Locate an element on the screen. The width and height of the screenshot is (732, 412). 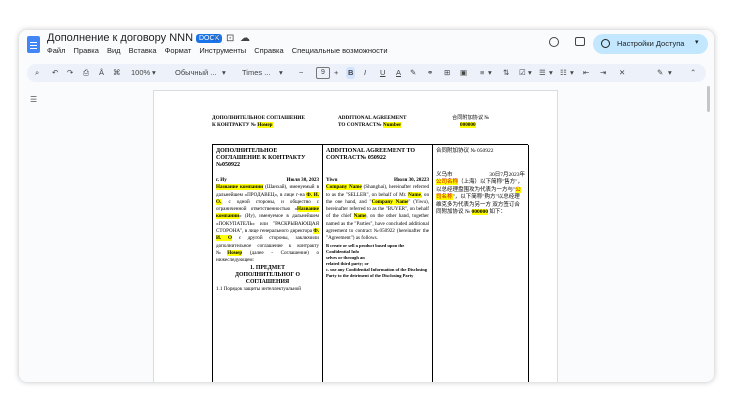
align-left-icon: ≡ is located at coordinates (482, 73).